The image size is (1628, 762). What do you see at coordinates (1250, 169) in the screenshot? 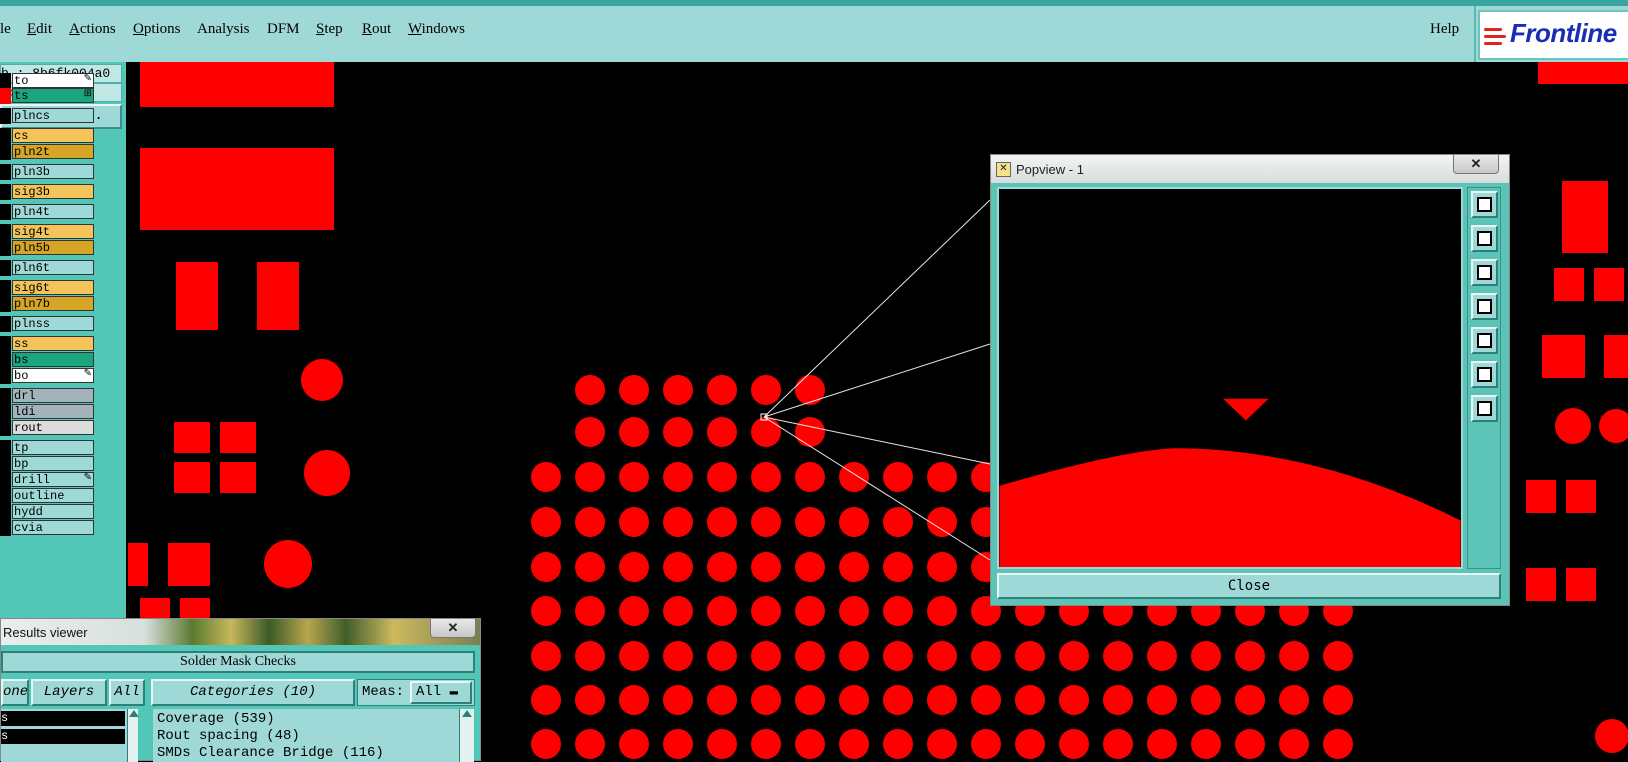
I see `popview-titlebar: ✕ Popview - 1 ✕` at bounding box center [1250, 169].